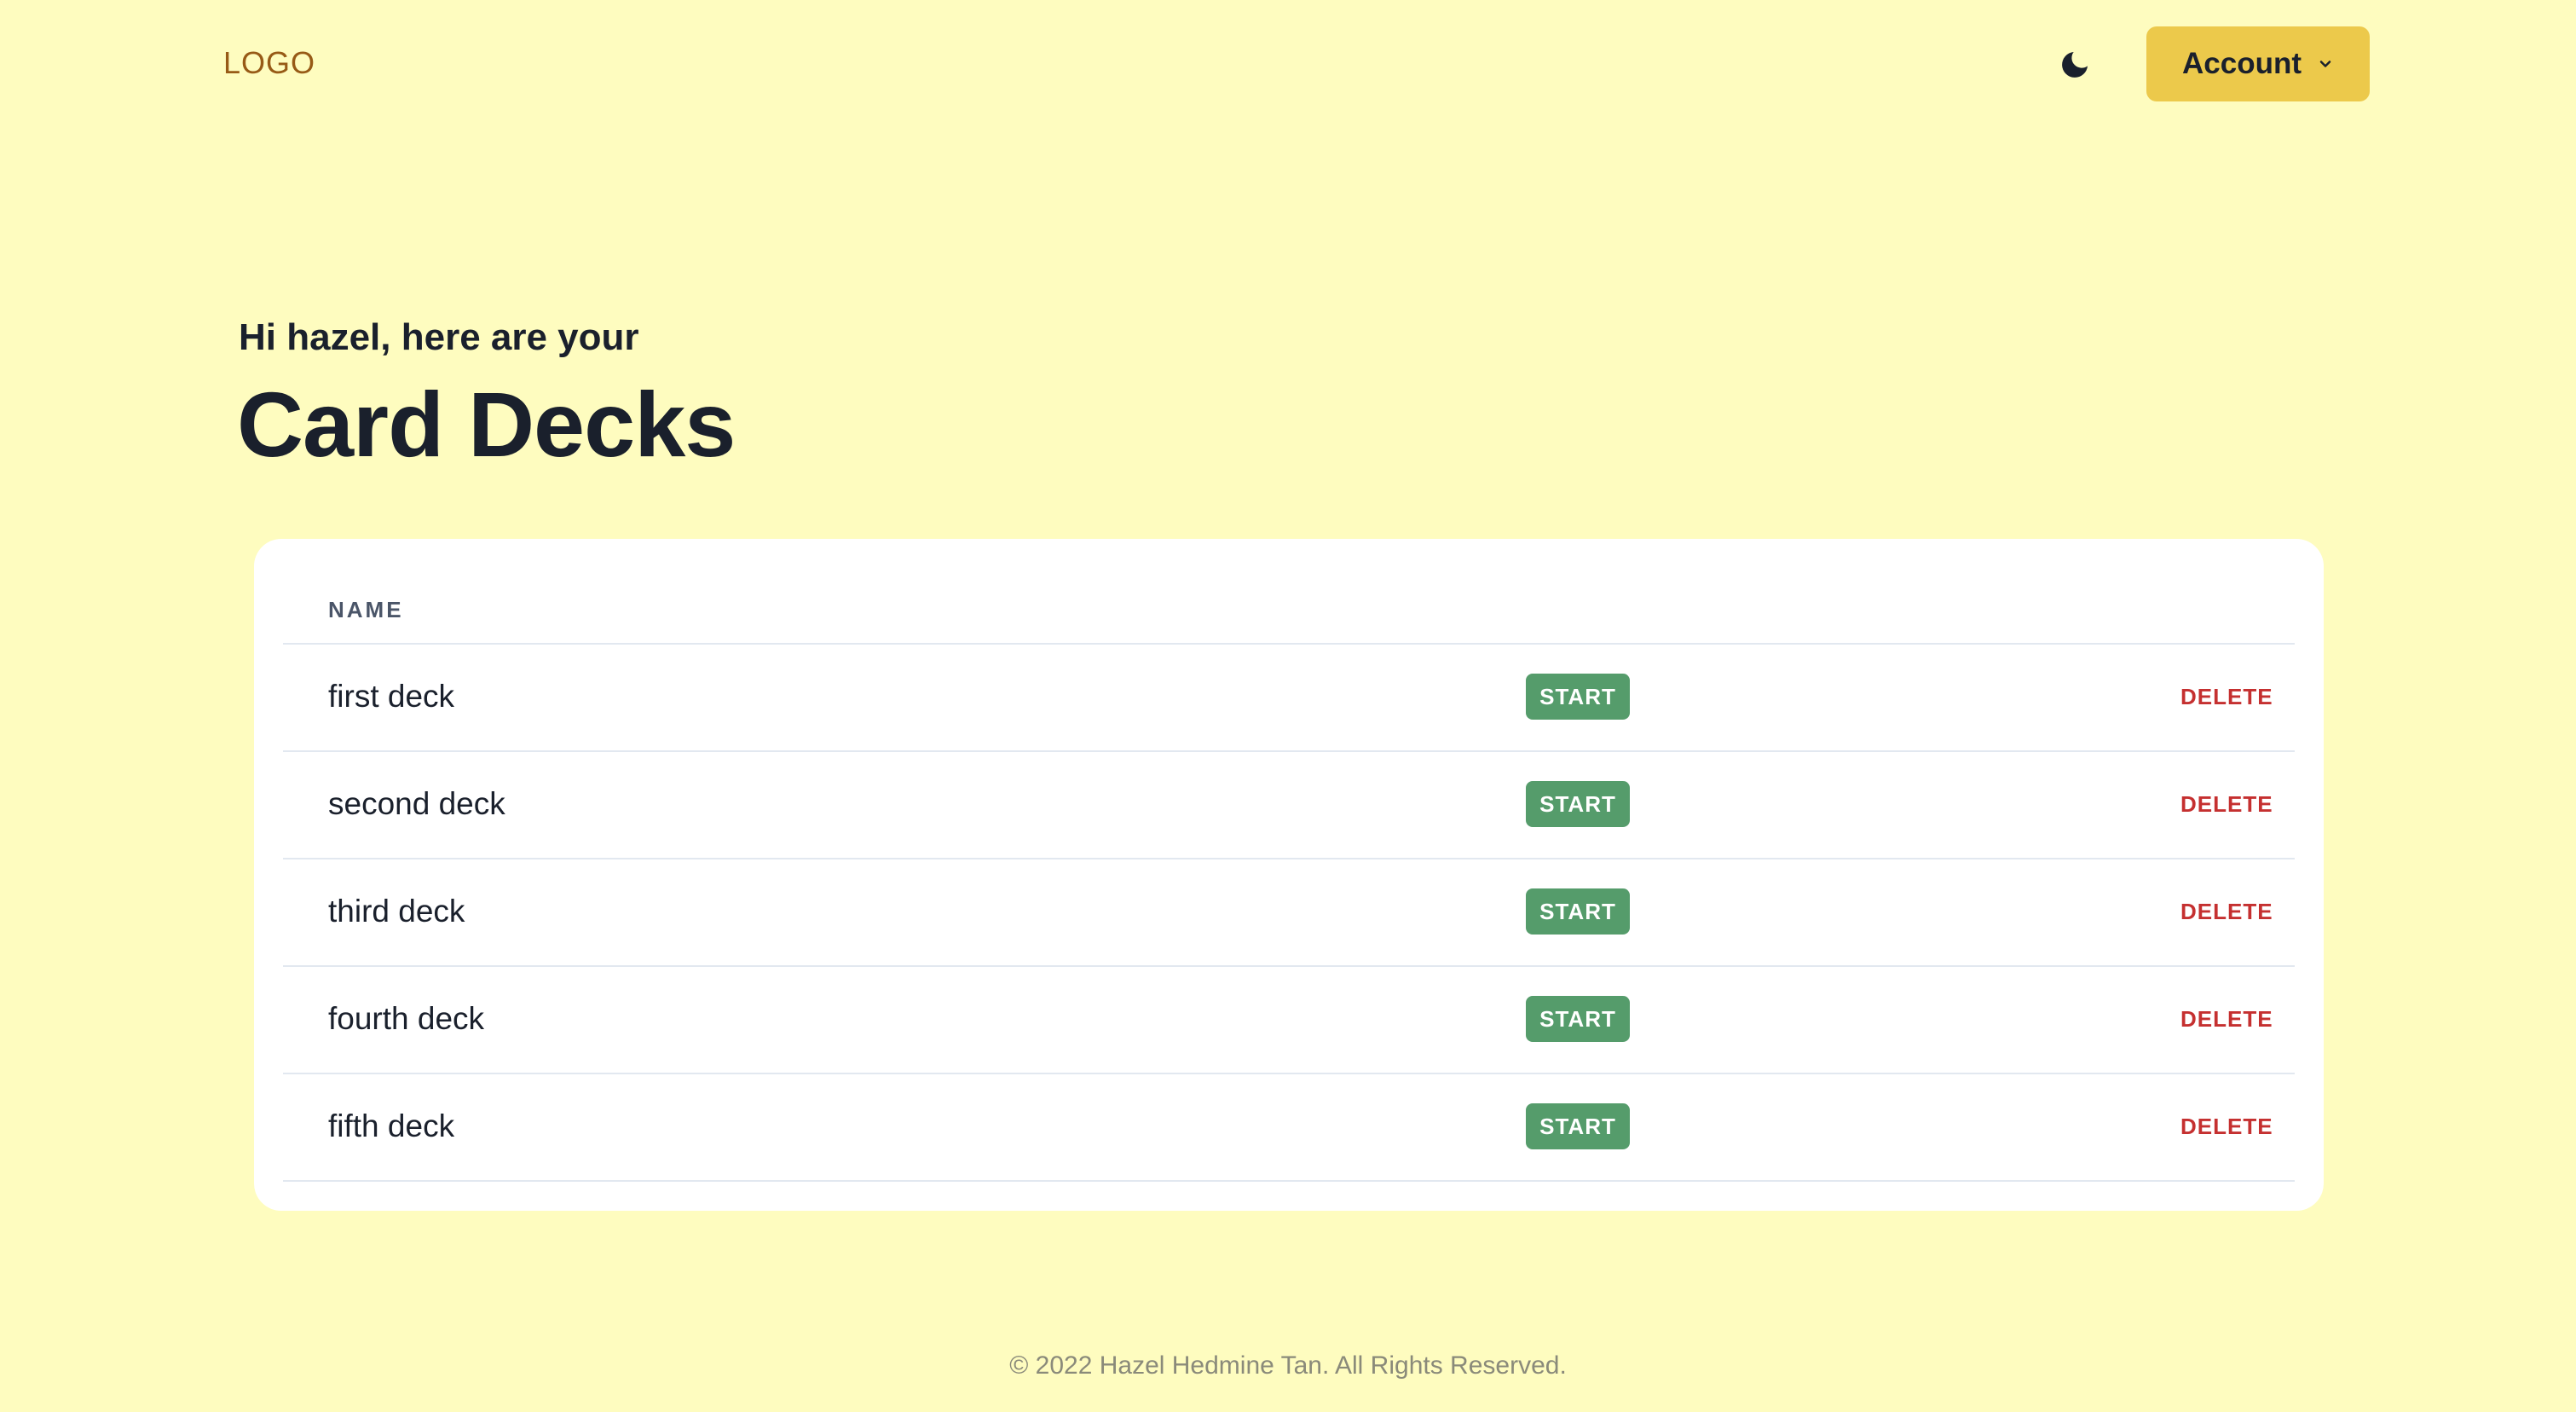  I want to click on theme-toggle-button, so click(2075, 65).